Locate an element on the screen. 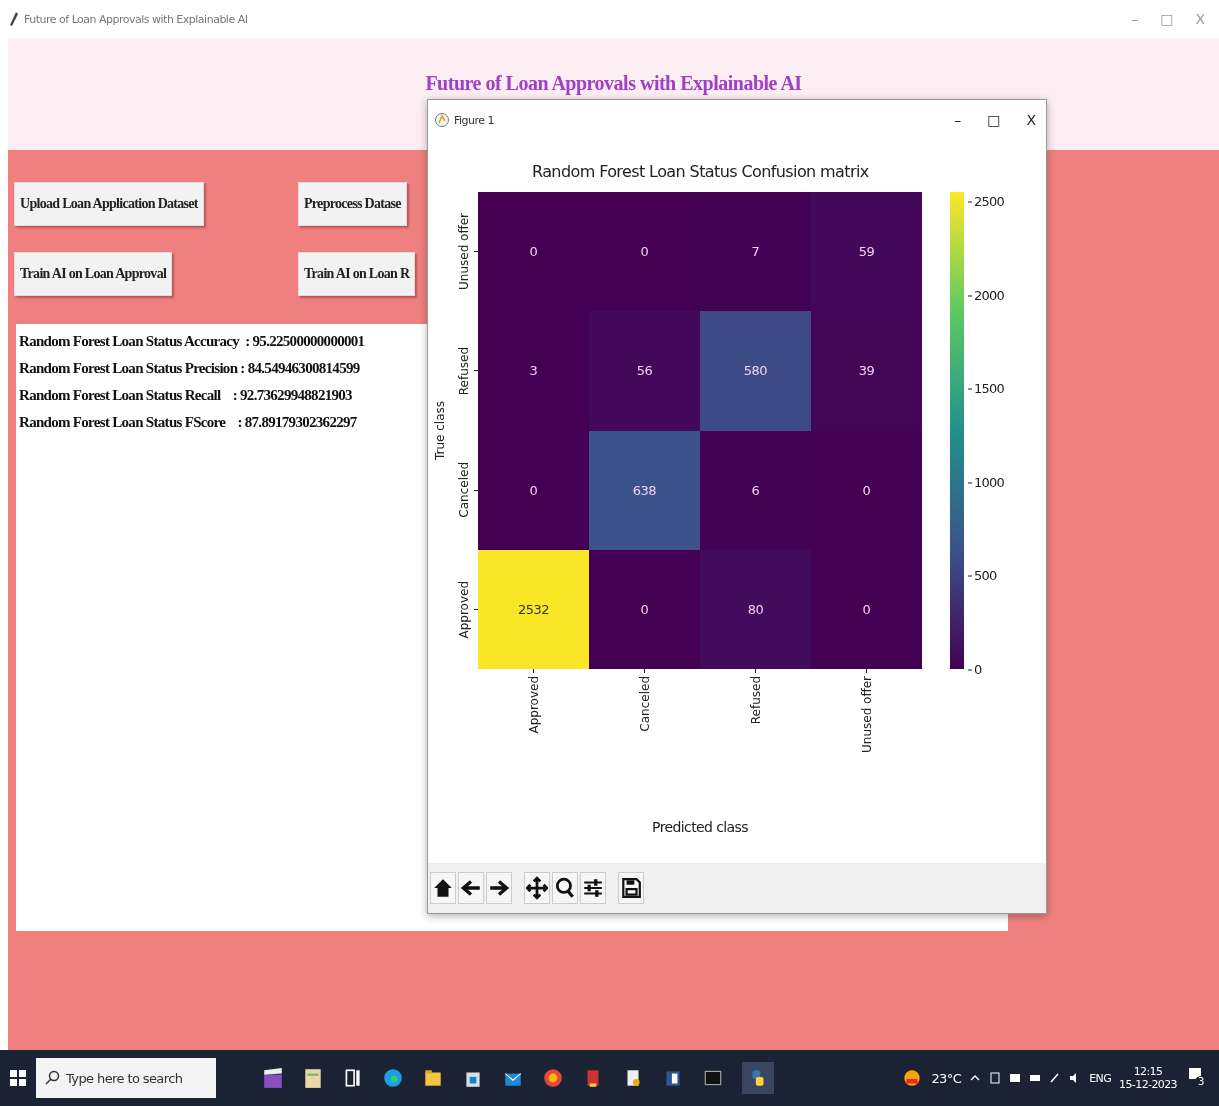 The width and height of the screenshot is (1219, 1106). colorbar-tick-label: 1500 is located at coordinates (986, 388).